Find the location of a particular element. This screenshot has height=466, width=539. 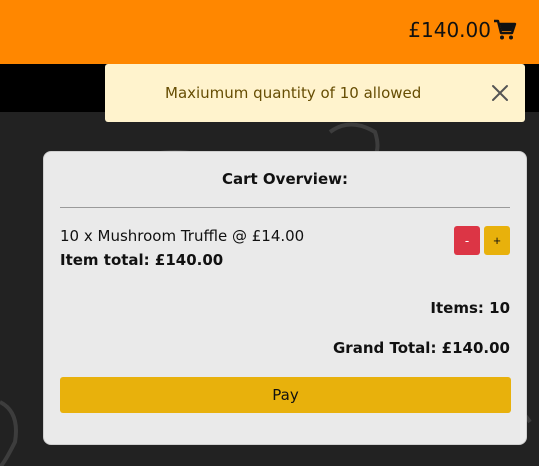

max-quantity-toast: Maxiumum quantity of 10 allowed is located at coordinates (315, 93).